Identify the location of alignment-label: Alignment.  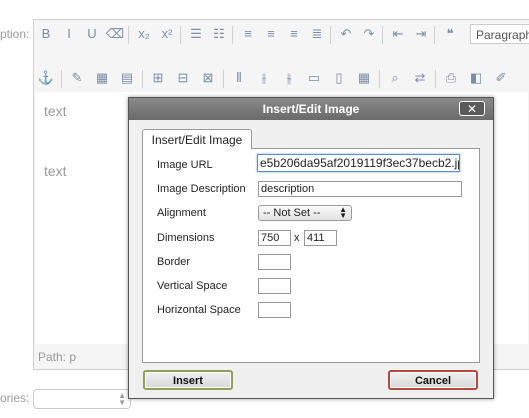
(181, 213).